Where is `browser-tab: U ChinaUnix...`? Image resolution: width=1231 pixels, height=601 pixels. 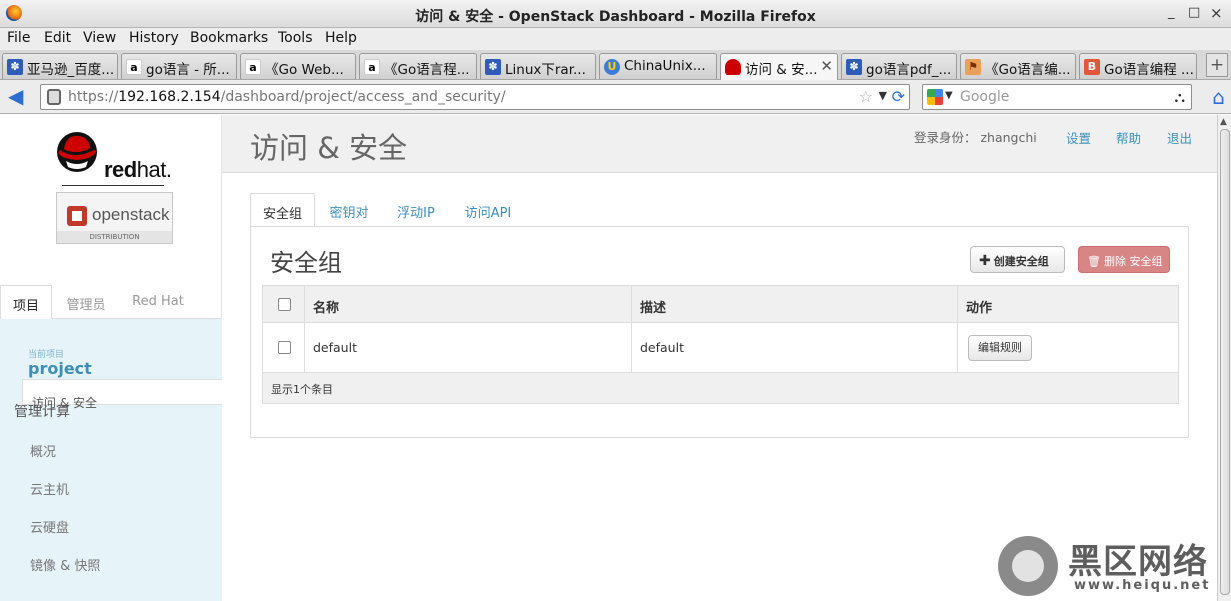
browser-tab: U ChinaUnix... is located at coordinates (658, 66).